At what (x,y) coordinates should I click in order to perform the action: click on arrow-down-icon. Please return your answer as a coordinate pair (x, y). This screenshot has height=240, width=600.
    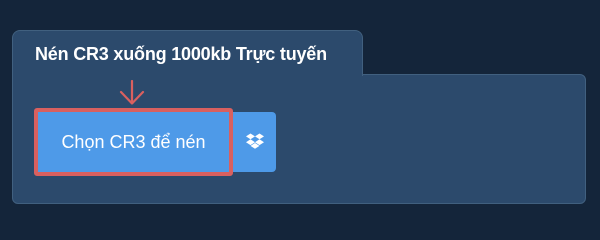
    Looking at the image, I should click on (132, 92).